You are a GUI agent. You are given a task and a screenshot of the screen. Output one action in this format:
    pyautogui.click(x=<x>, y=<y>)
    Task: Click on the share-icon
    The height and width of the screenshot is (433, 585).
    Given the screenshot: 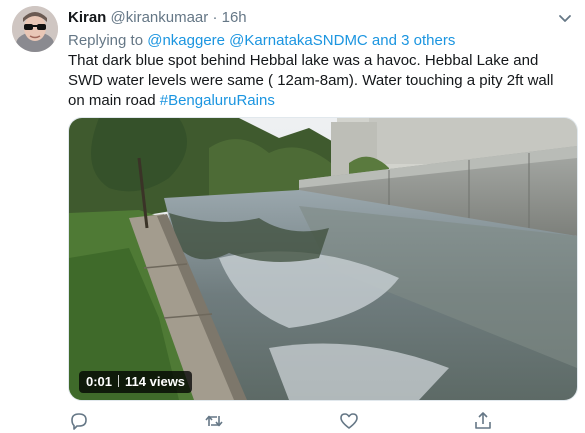 What is the action you would take?
    pyautogui.click(x=483, y=421)
    